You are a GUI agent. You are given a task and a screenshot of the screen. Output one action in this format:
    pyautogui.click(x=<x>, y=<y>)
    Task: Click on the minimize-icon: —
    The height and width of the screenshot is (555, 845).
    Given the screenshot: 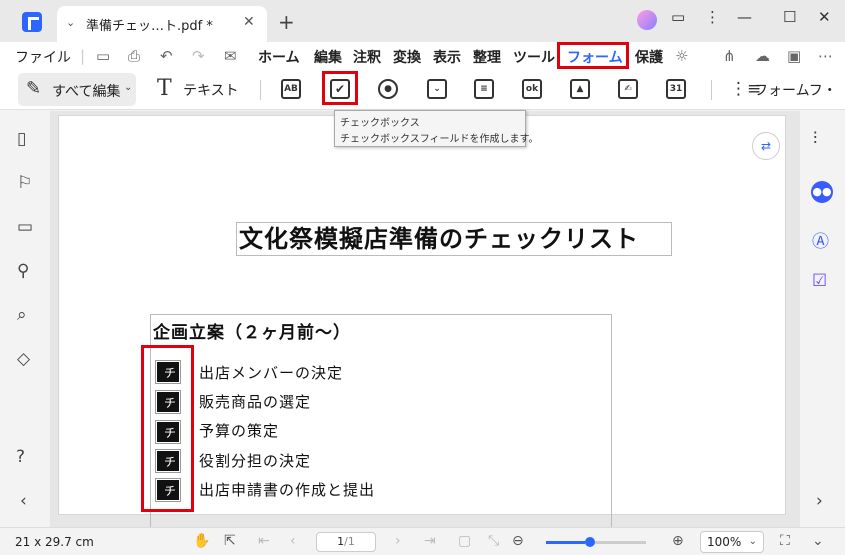 What is the action you would take?
    pyautogui.click(x=744, y=17)
    